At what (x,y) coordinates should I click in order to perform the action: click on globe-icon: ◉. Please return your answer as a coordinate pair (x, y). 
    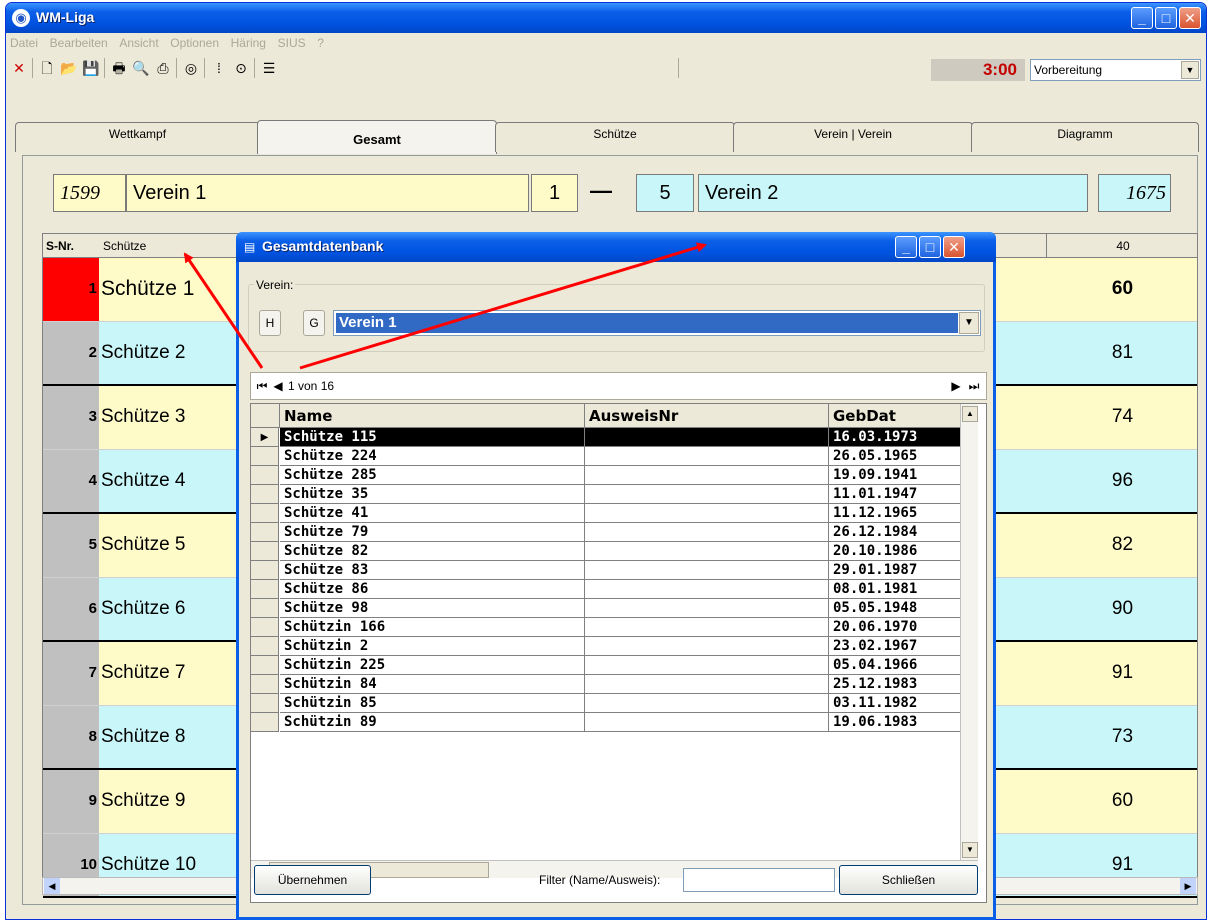
    Looking at the image, I should click on (21, 18).